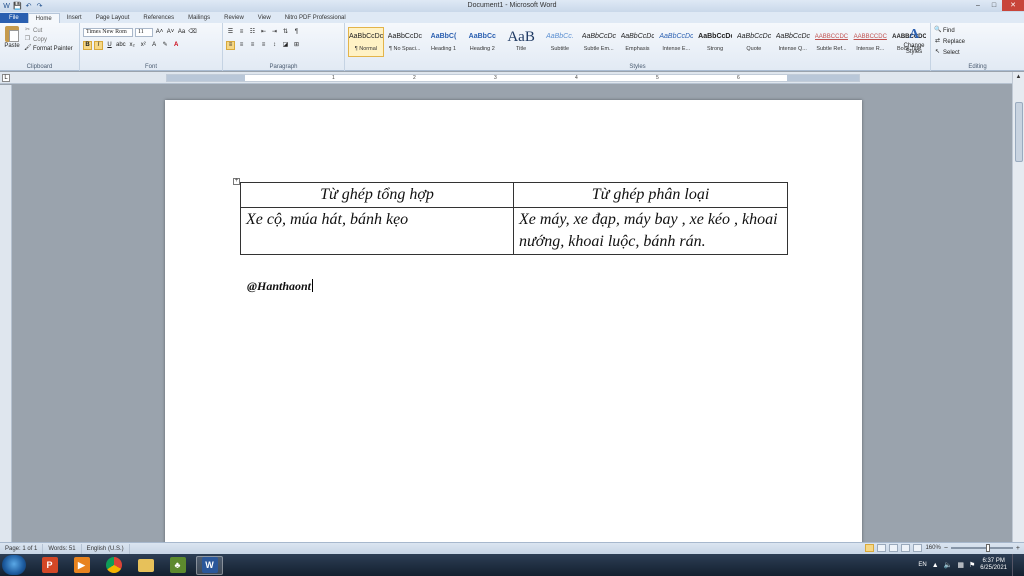 The image size is (1024, 576). What do you see at coordinates (513, 78) in the screenshot?
I see `ruler-strip: 1 2 3 4 5 6` at bounding box center [513, 78].